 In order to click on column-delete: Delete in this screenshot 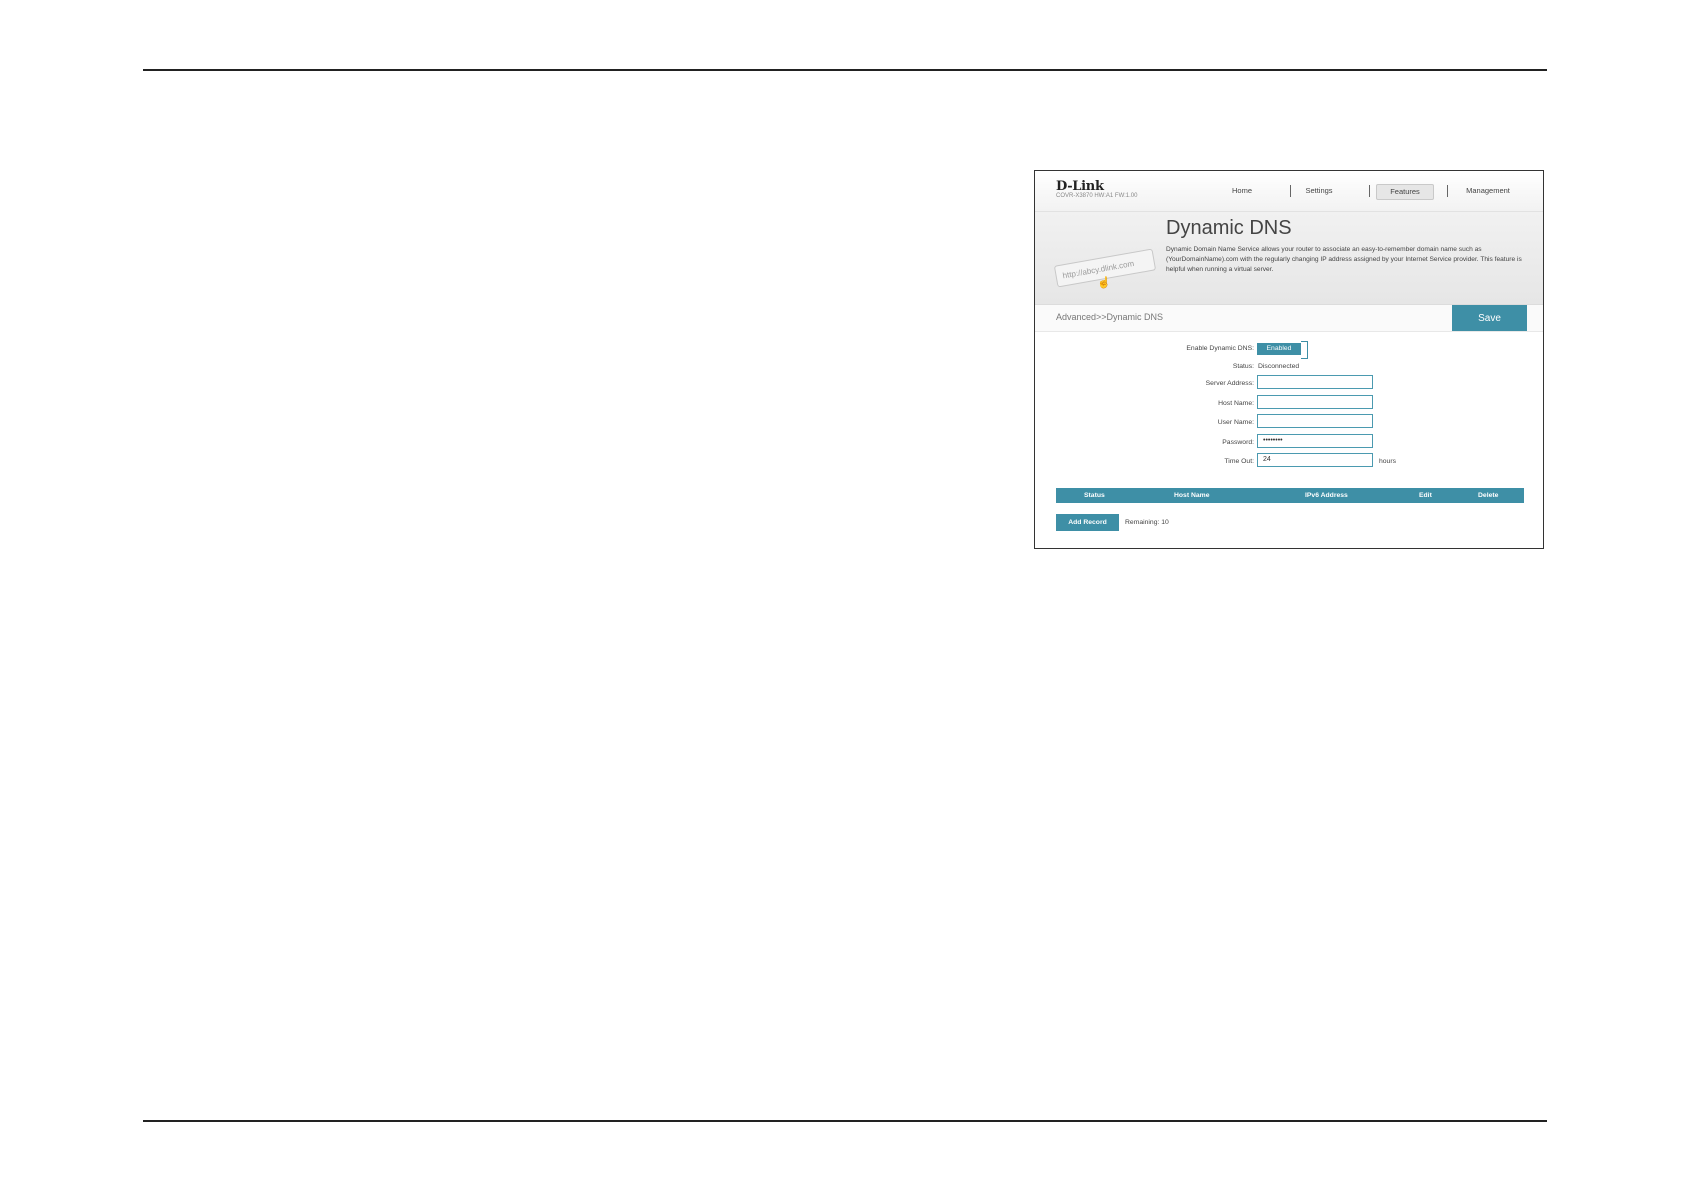, I will do `click(1488, 495)`.